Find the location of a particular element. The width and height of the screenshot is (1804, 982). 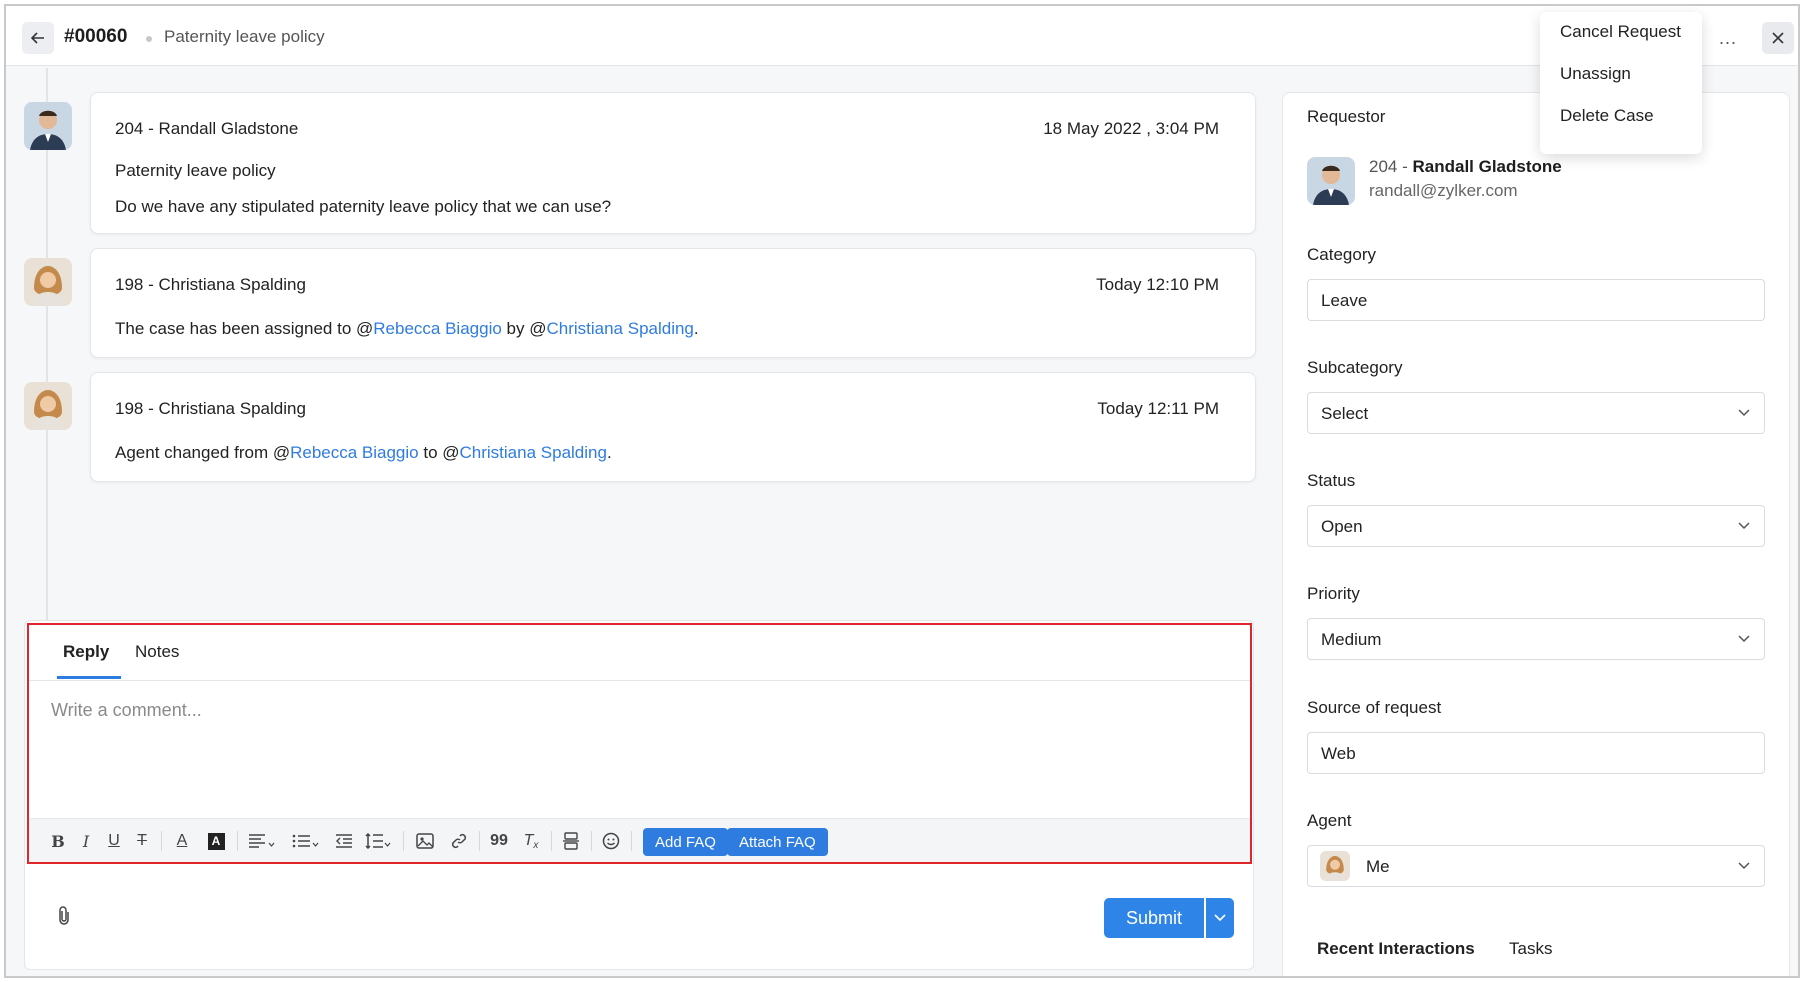

submit-button: Submit is located at coordinates (1154, 918).